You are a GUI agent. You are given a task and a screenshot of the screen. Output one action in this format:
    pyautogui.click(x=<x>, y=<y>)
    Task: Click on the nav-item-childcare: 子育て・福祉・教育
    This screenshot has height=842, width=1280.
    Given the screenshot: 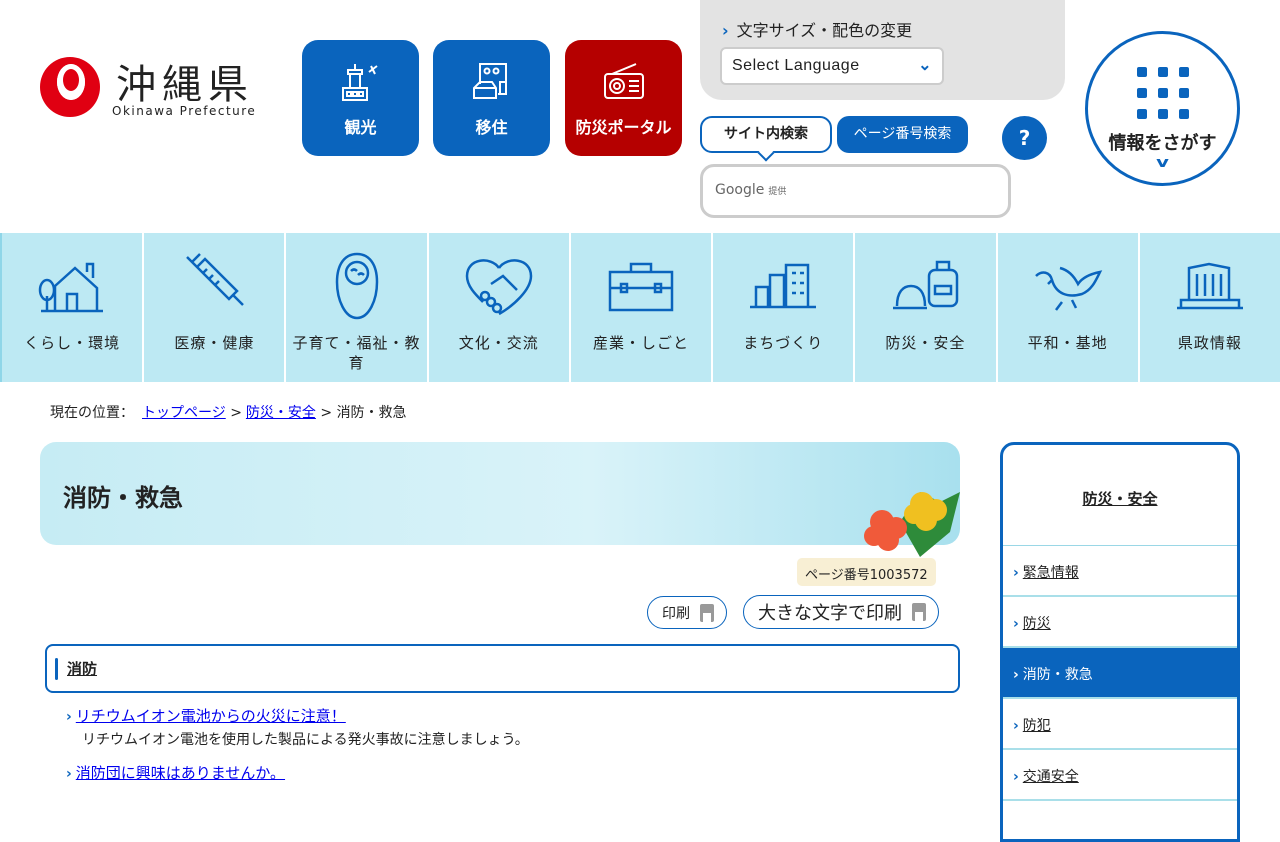 What is the action you would take?
    pyautogui.click(x=355, y=307)
    